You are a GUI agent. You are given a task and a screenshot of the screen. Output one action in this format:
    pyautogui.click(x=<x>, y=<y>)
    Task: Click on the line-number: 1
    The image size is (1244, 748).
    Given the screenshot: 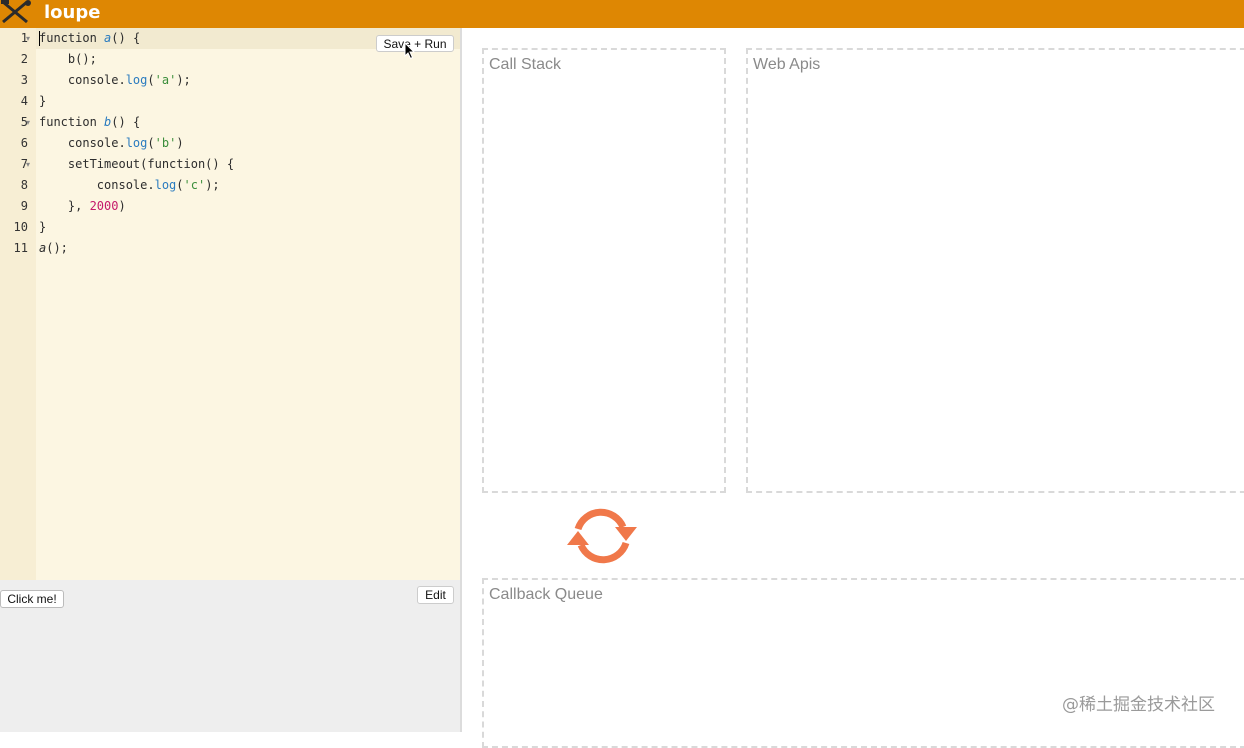 What is the action you would take?
    pyautogui.click(x=24, y=38)
    